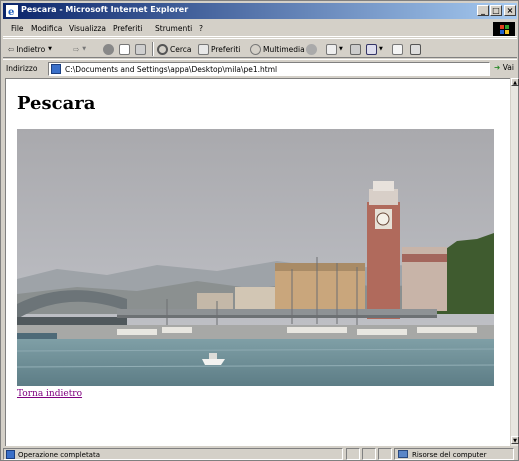  What do you see at coordinates (203, 49) in the screenshot?
I see `favorites-icon` at bounding box center [203, 49].